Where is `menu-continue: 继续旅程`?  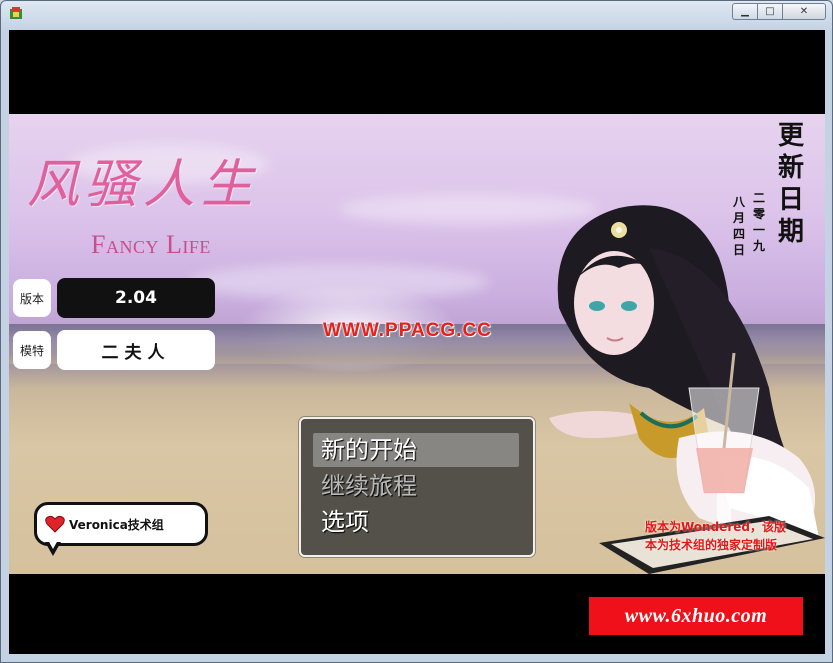
menu-continue: 继续旅程 is located at coordinates (416, 486).